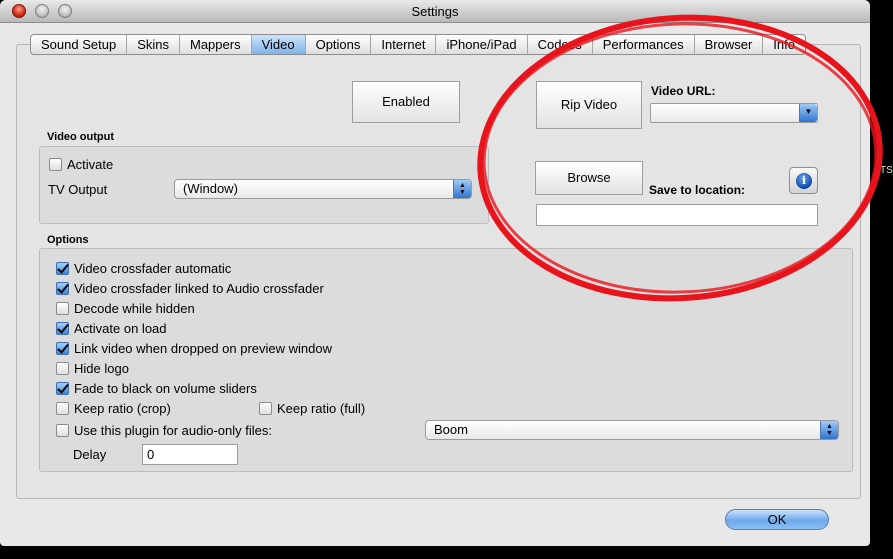 The width and height of the screenshot is (893, 559). I want to click on keep-ratio-crop-checkbox: Keep ratio (crop), so click(113, 408).